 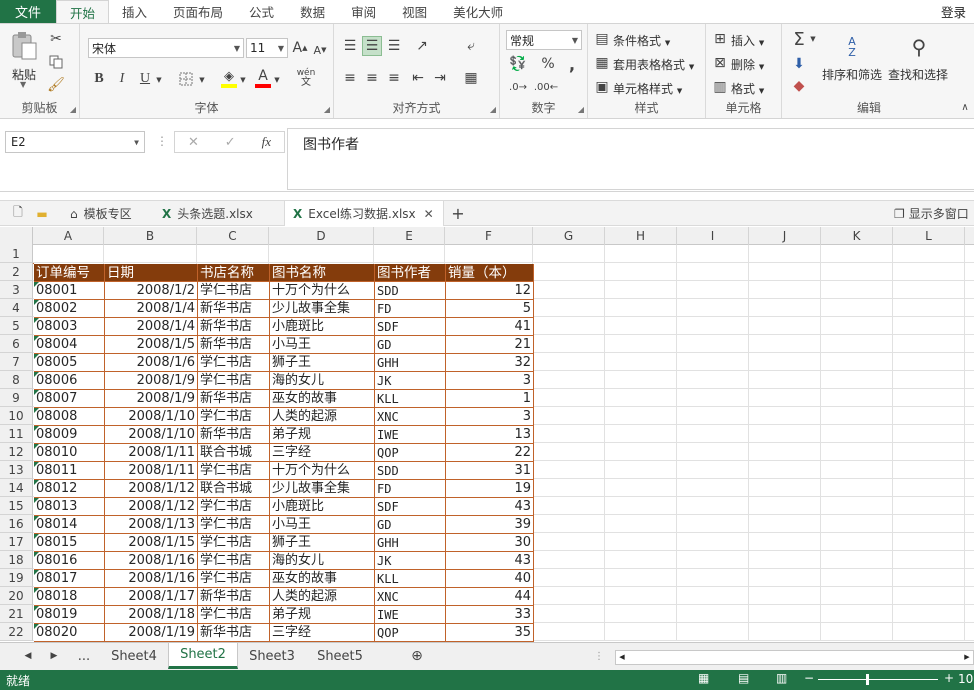 What do you see at coordinates (410, 561) in the screenshot?
I see `table-cell: JK` at bounding box center [410, 561].